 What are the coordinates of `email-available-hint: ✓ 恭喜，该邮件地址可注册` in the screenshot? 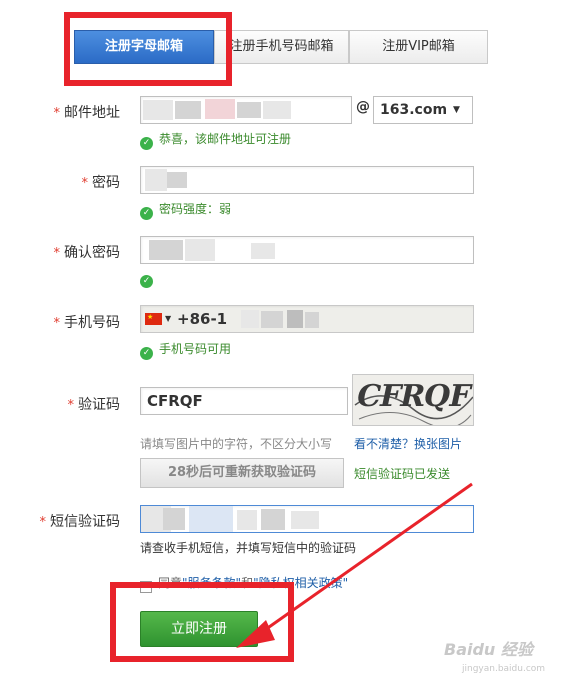 It's located at (215, 140).